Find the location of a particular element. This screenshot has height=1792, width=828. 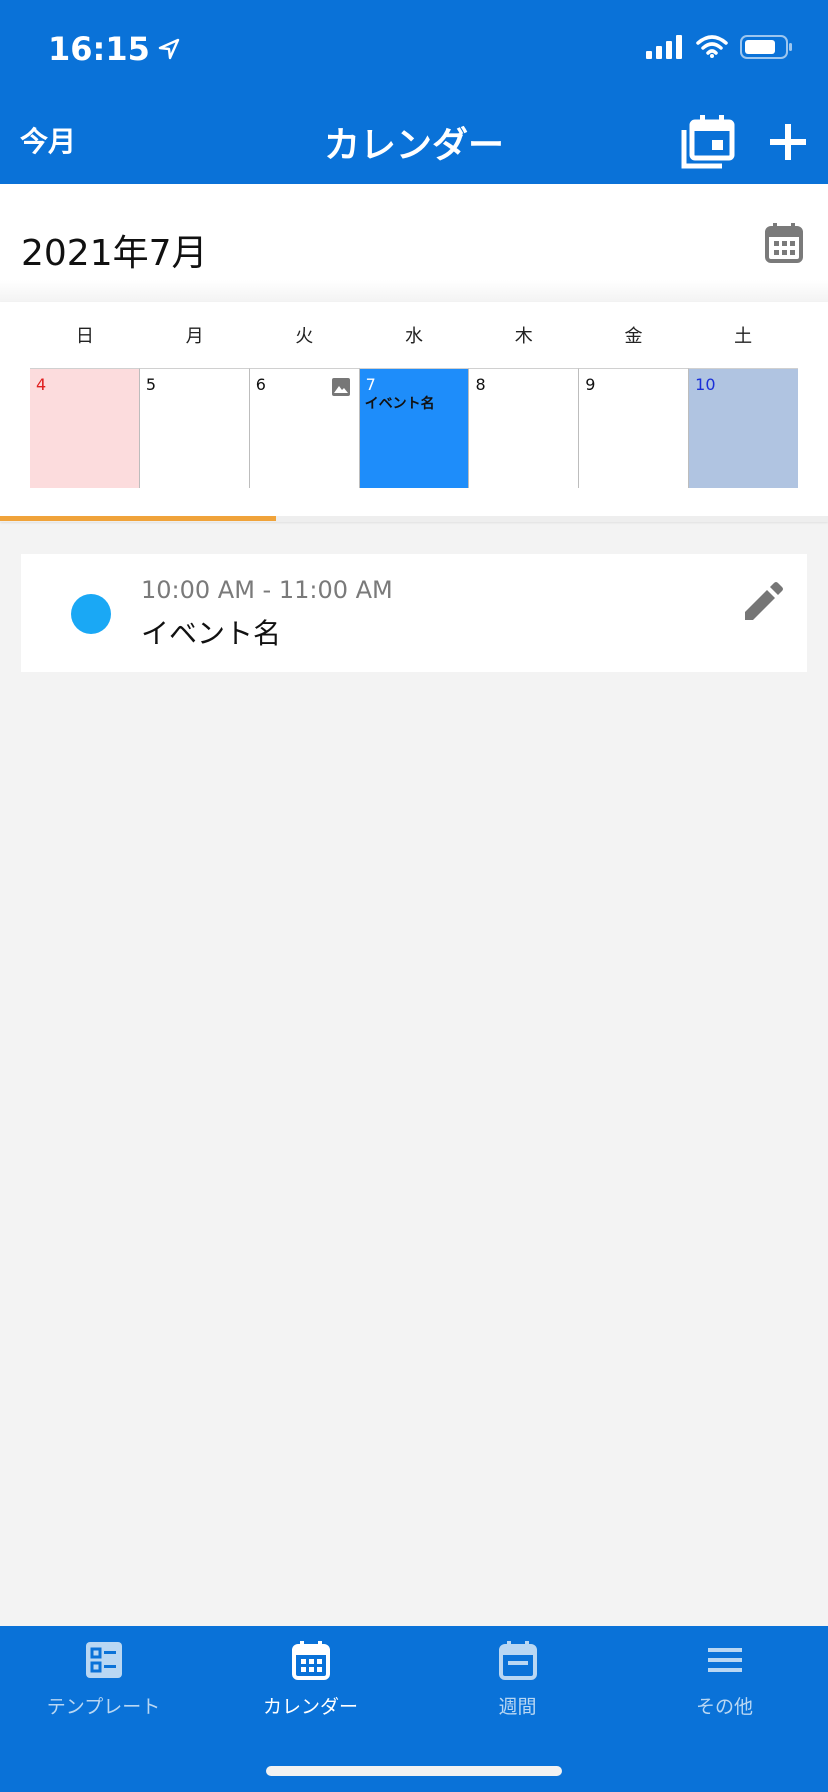

calendar-view-button is located at coordinates (708, 144).